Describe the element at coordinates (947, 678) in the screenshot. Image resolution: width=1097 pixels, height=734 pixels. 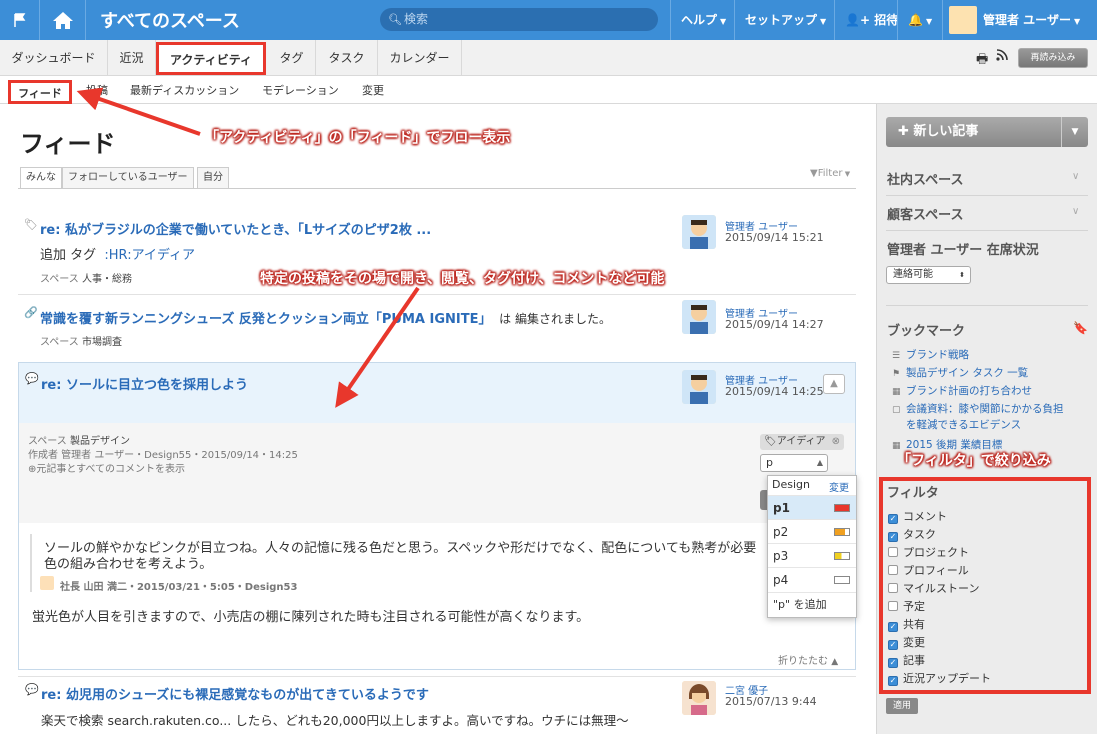
I see `filter-option-label: 近況アップデート` at that location.